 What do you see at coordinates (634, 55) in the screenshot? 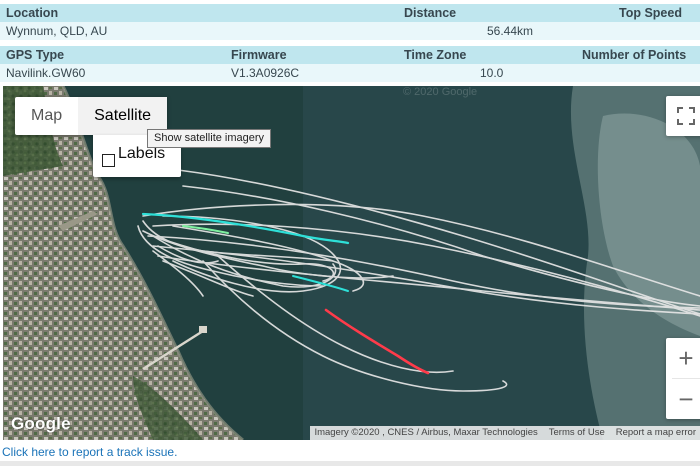
I see `number-of-points-header: Number of Points` at bounding box center [634, 55].